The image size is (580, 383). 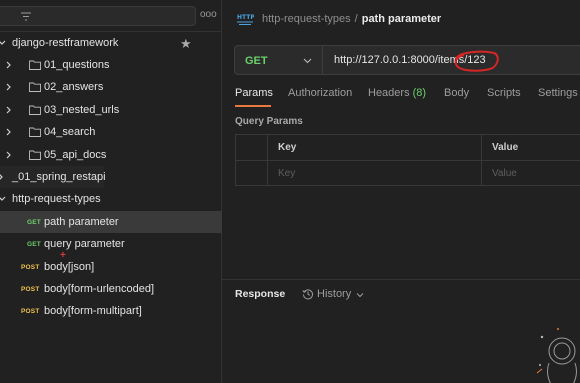 I want to click on folder-label: 03_nested_urls, so click(x=82, y=110).